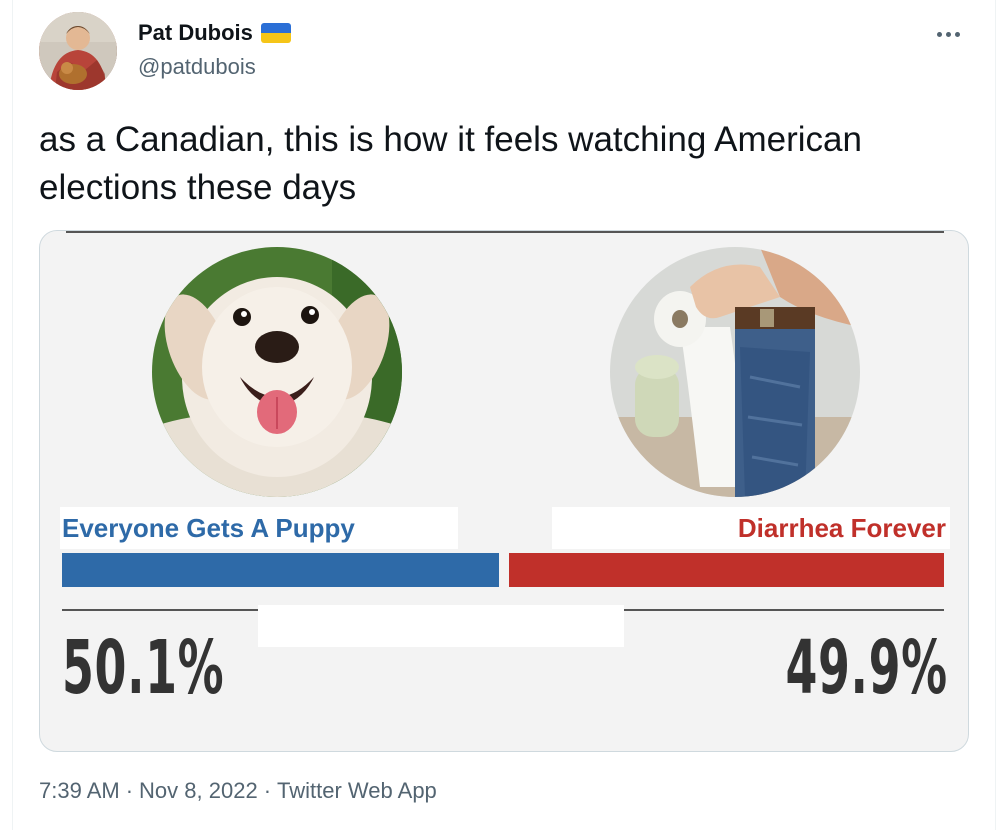 The image size is (1000, 830). What do you see at coordinates (726, 570) in the screenshot?
I see `vote-bar-right` at bounding box center [726, 570].